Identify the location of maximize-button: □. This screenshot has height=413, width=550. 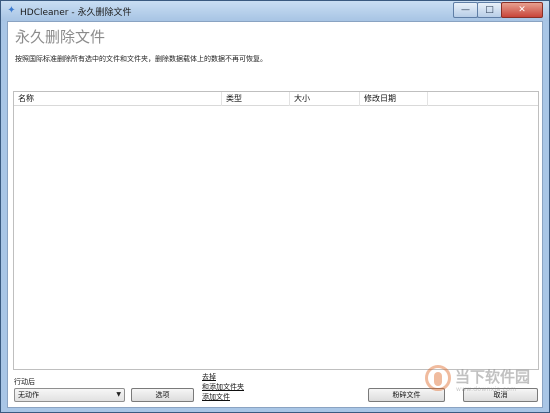
(489, 10).